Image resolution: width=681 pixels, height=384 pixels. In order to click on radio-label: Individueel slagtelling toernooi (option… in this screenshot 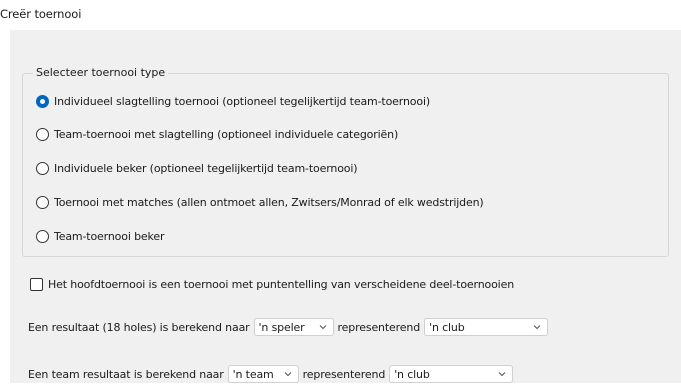, I will do `click(242, 101)`.